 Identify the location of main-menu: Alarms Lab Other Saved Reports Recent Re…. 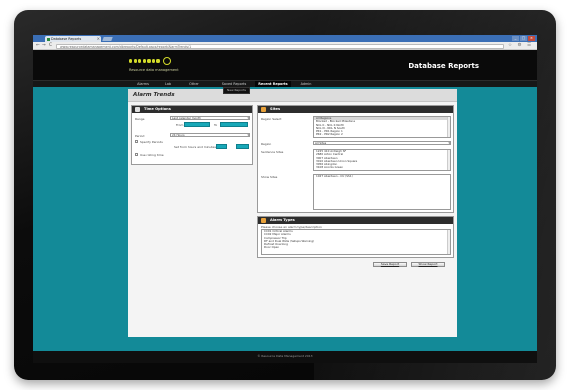
(285, 84).